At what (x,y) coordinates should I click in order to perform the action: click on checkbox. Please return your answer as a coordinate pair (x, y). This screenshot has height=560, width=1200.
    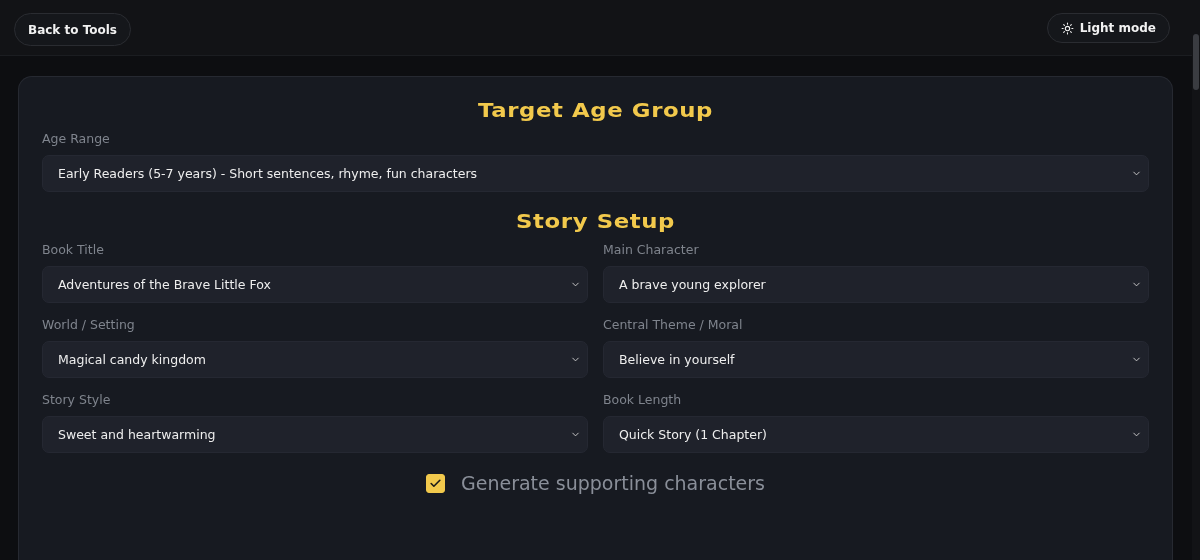
    Looking at the image, I should click on (435, 483).